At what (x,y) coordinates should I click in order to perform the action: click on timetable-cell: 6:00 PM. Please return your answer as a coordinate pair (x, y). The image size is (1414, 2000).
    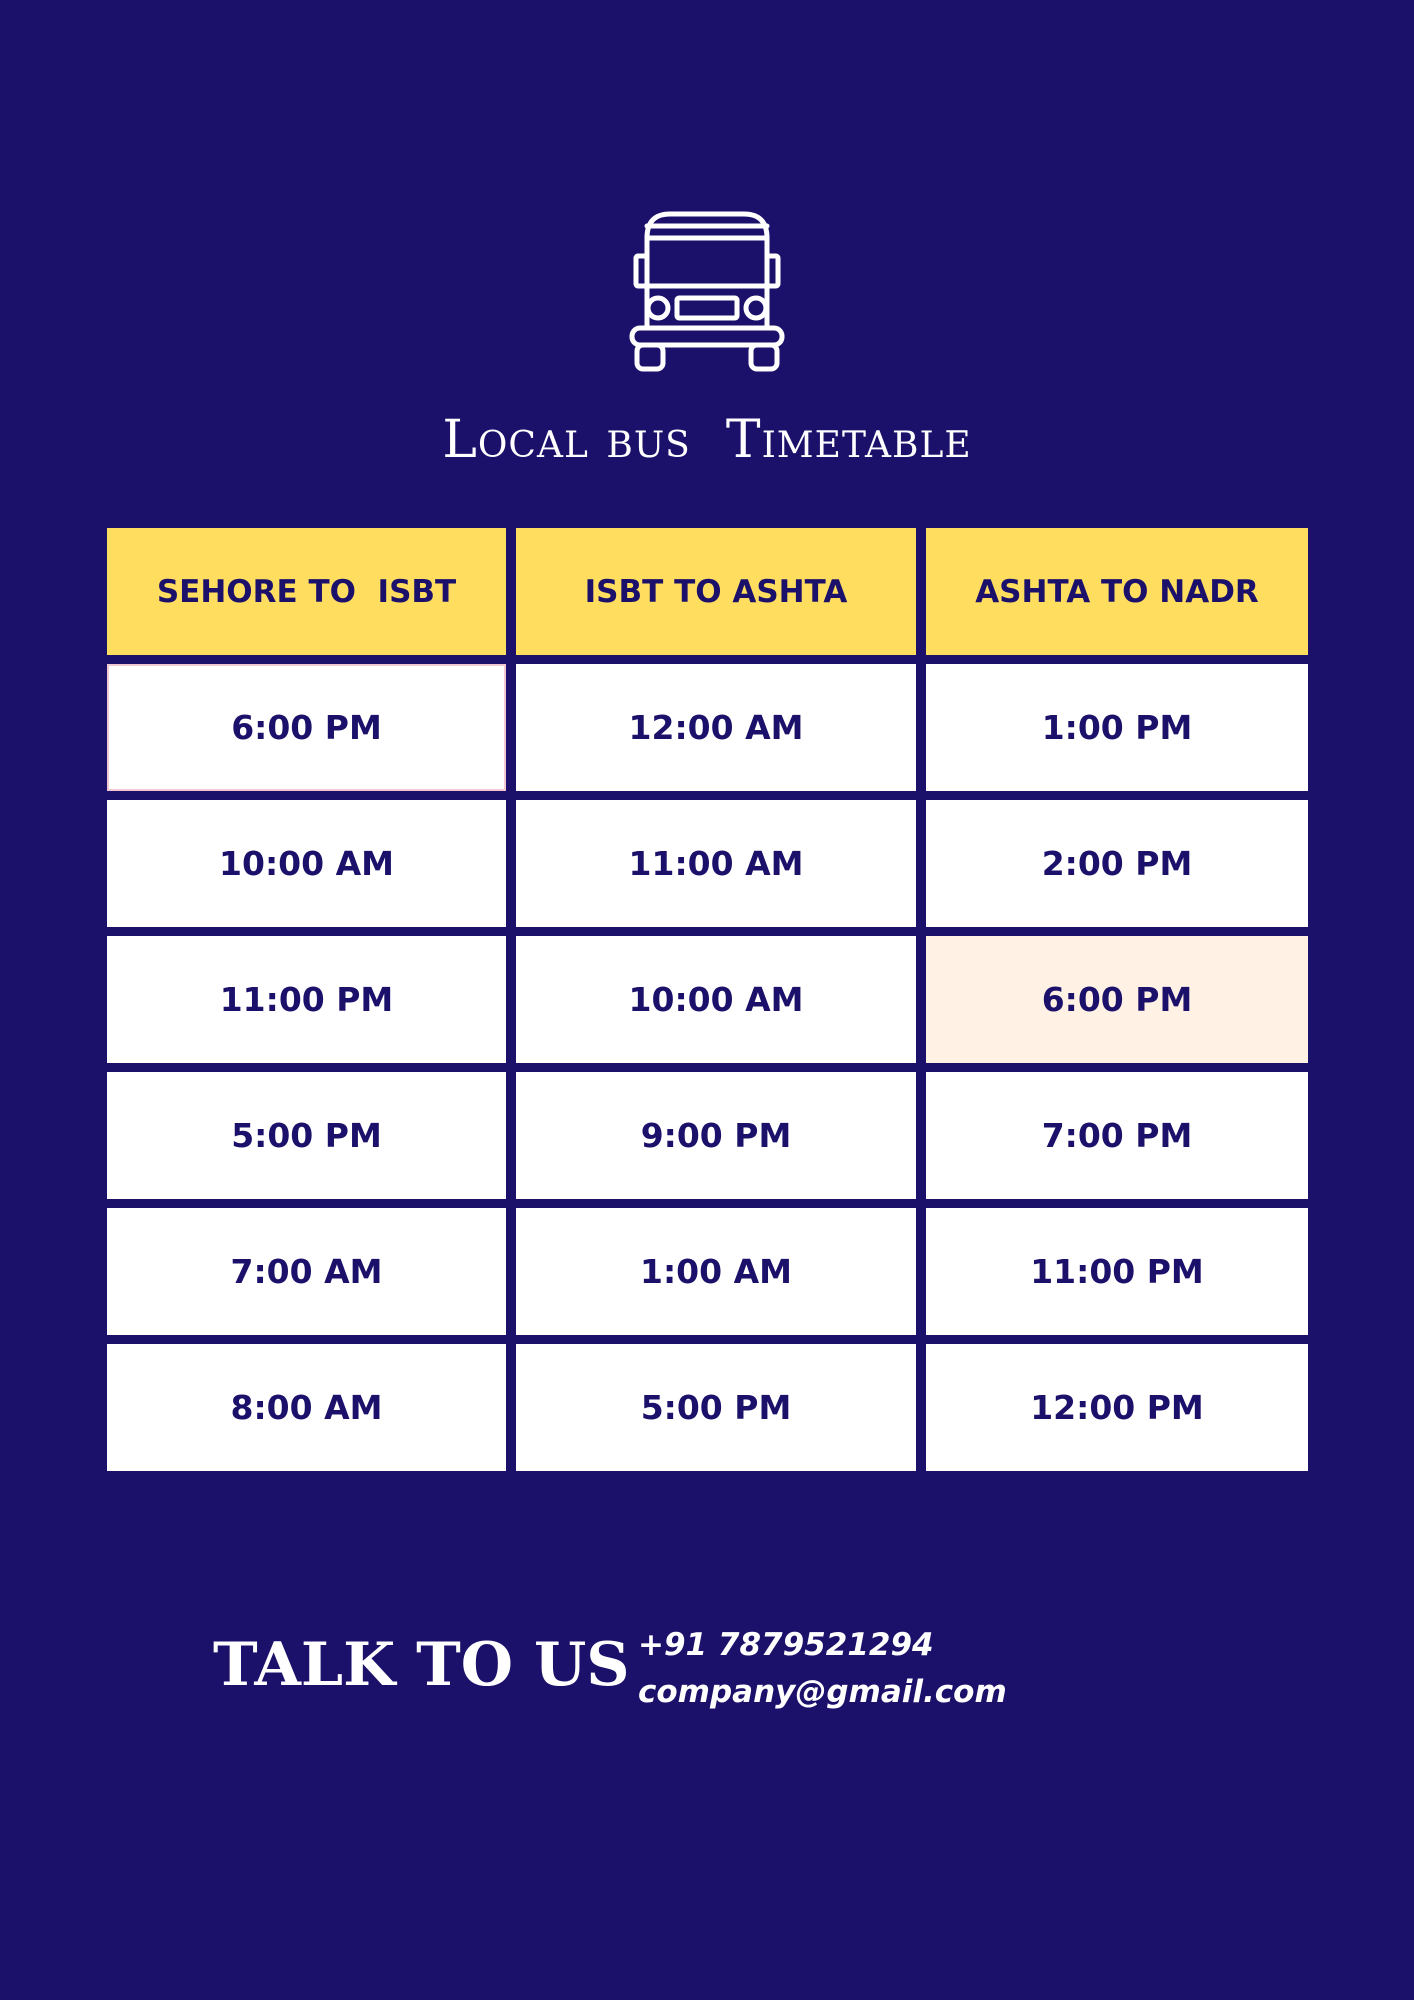
    Looking at the image, I should click on (306, 727).